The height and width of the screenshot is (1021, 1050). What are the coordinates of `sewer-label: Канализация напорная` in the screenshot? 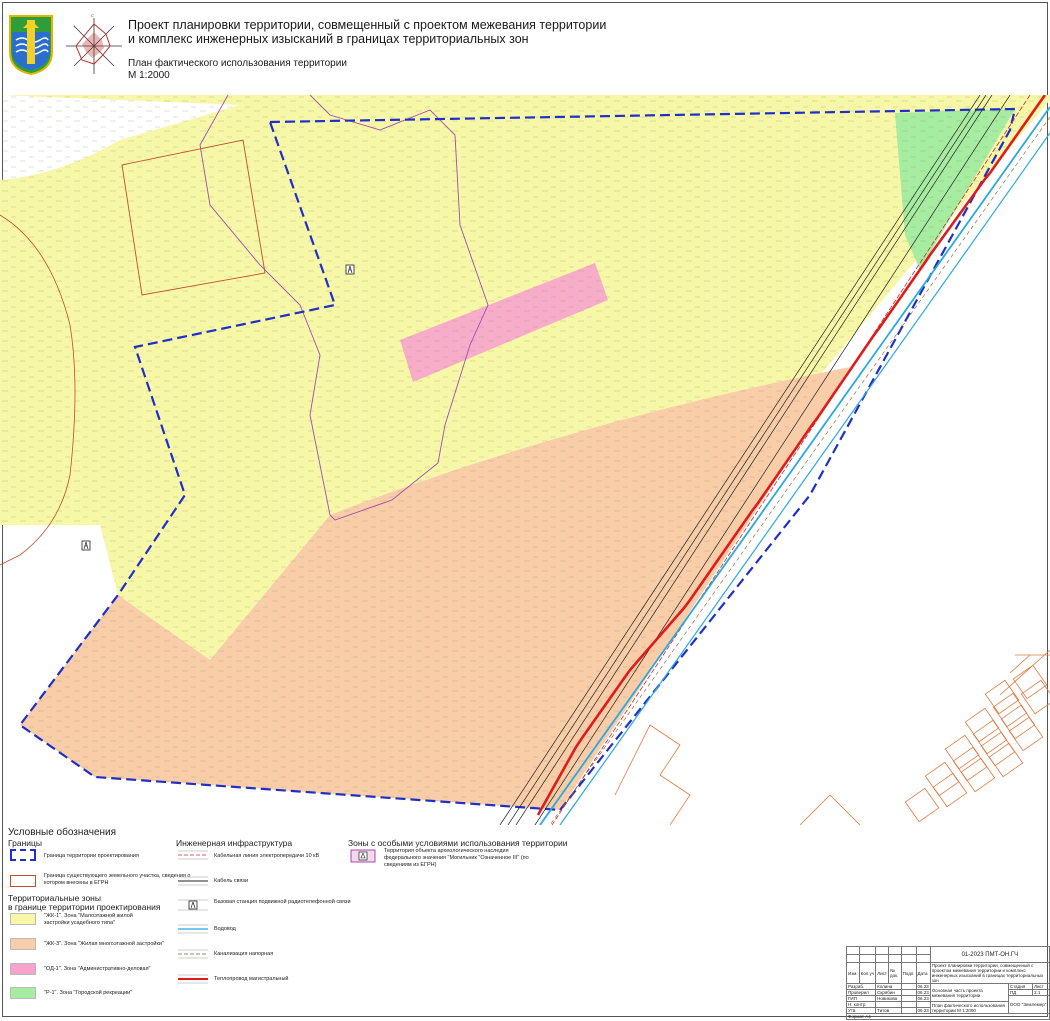 It's located at (244, 954).